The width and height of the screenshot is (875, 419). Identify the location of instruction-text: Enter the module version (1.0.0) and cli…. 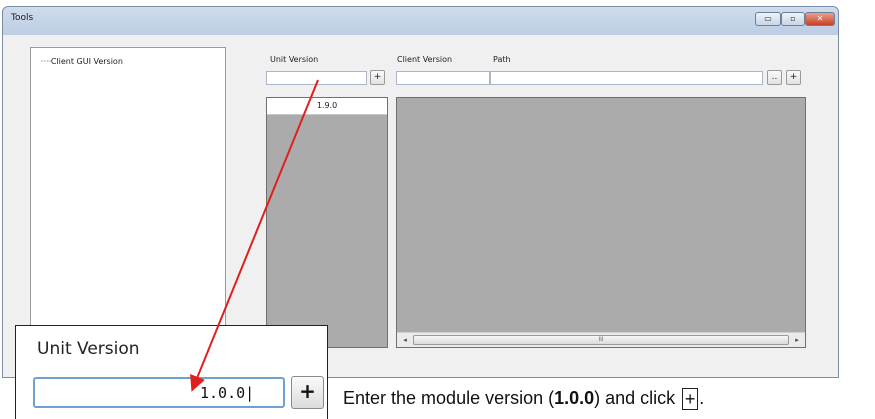
(524, 399).